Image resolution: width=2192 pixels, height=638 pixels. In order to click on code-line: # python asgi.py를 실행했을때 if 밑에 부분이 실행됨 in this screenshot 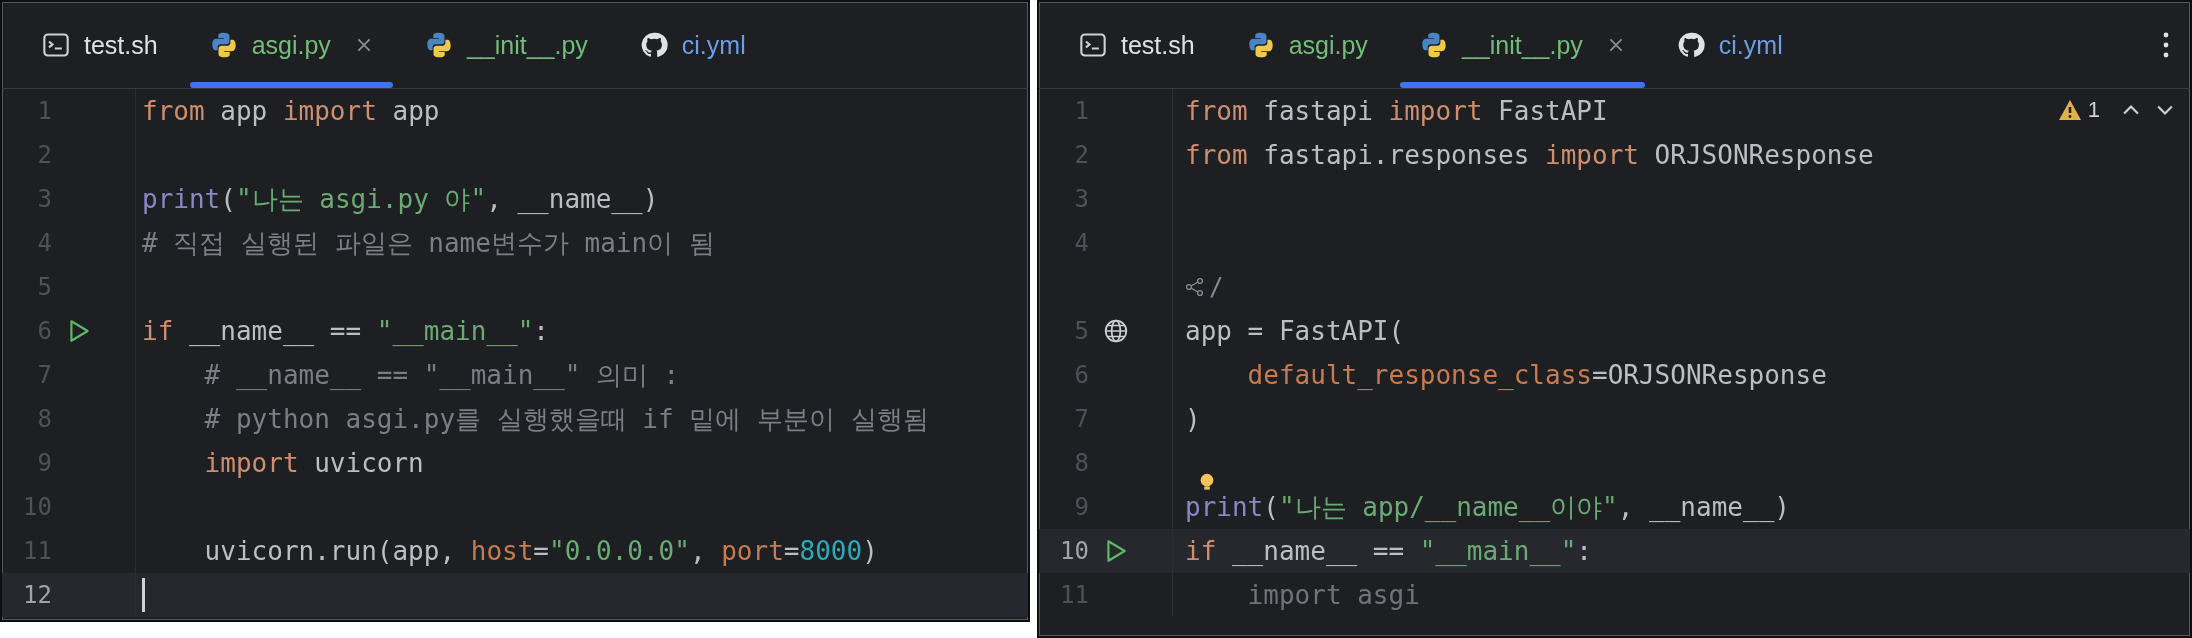, I will do `click(566, 419)`.